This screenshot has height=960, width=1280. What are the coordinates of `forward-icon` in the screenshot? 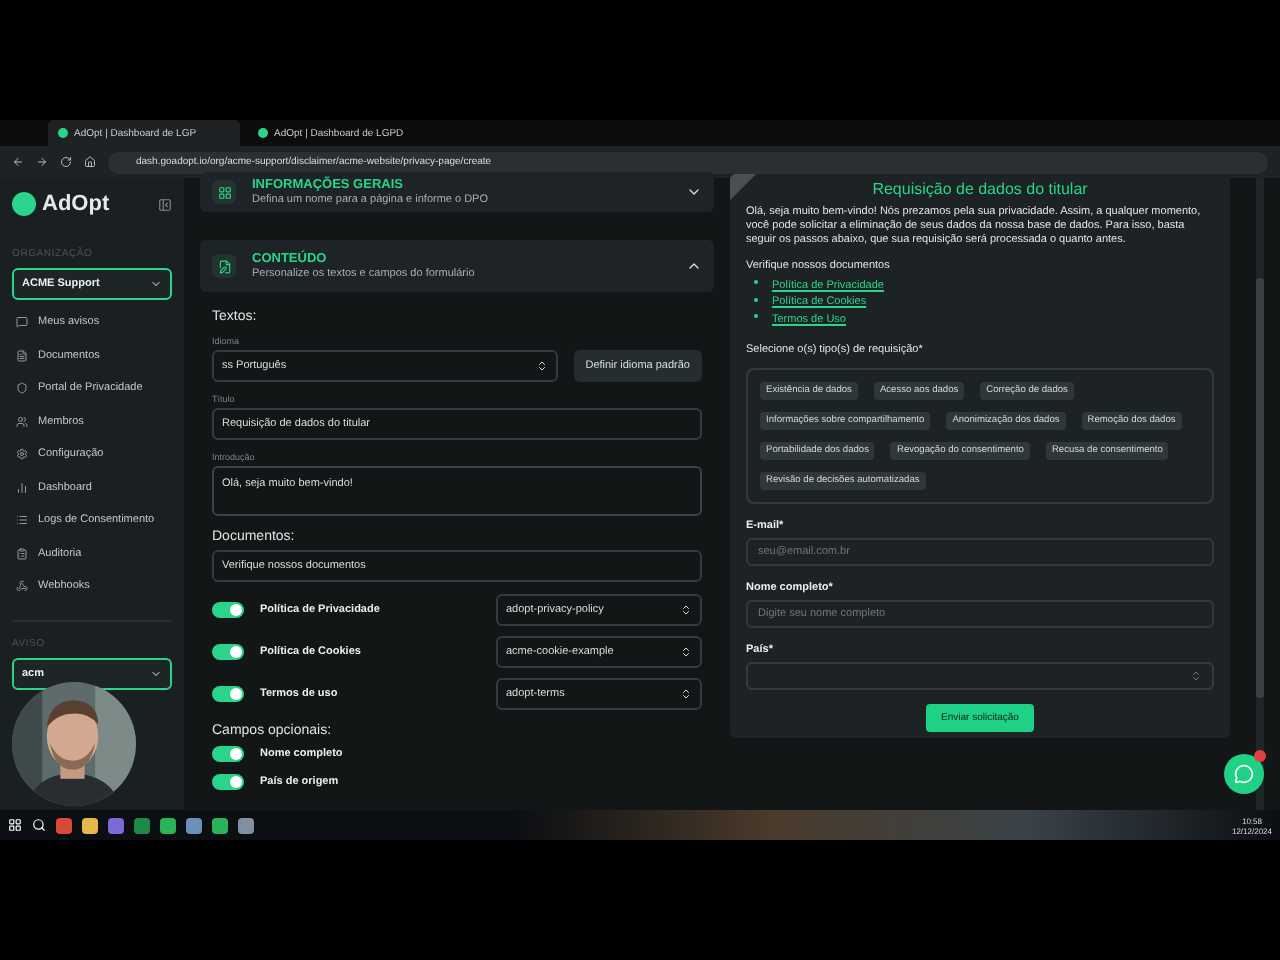 It's located at (42, 162).